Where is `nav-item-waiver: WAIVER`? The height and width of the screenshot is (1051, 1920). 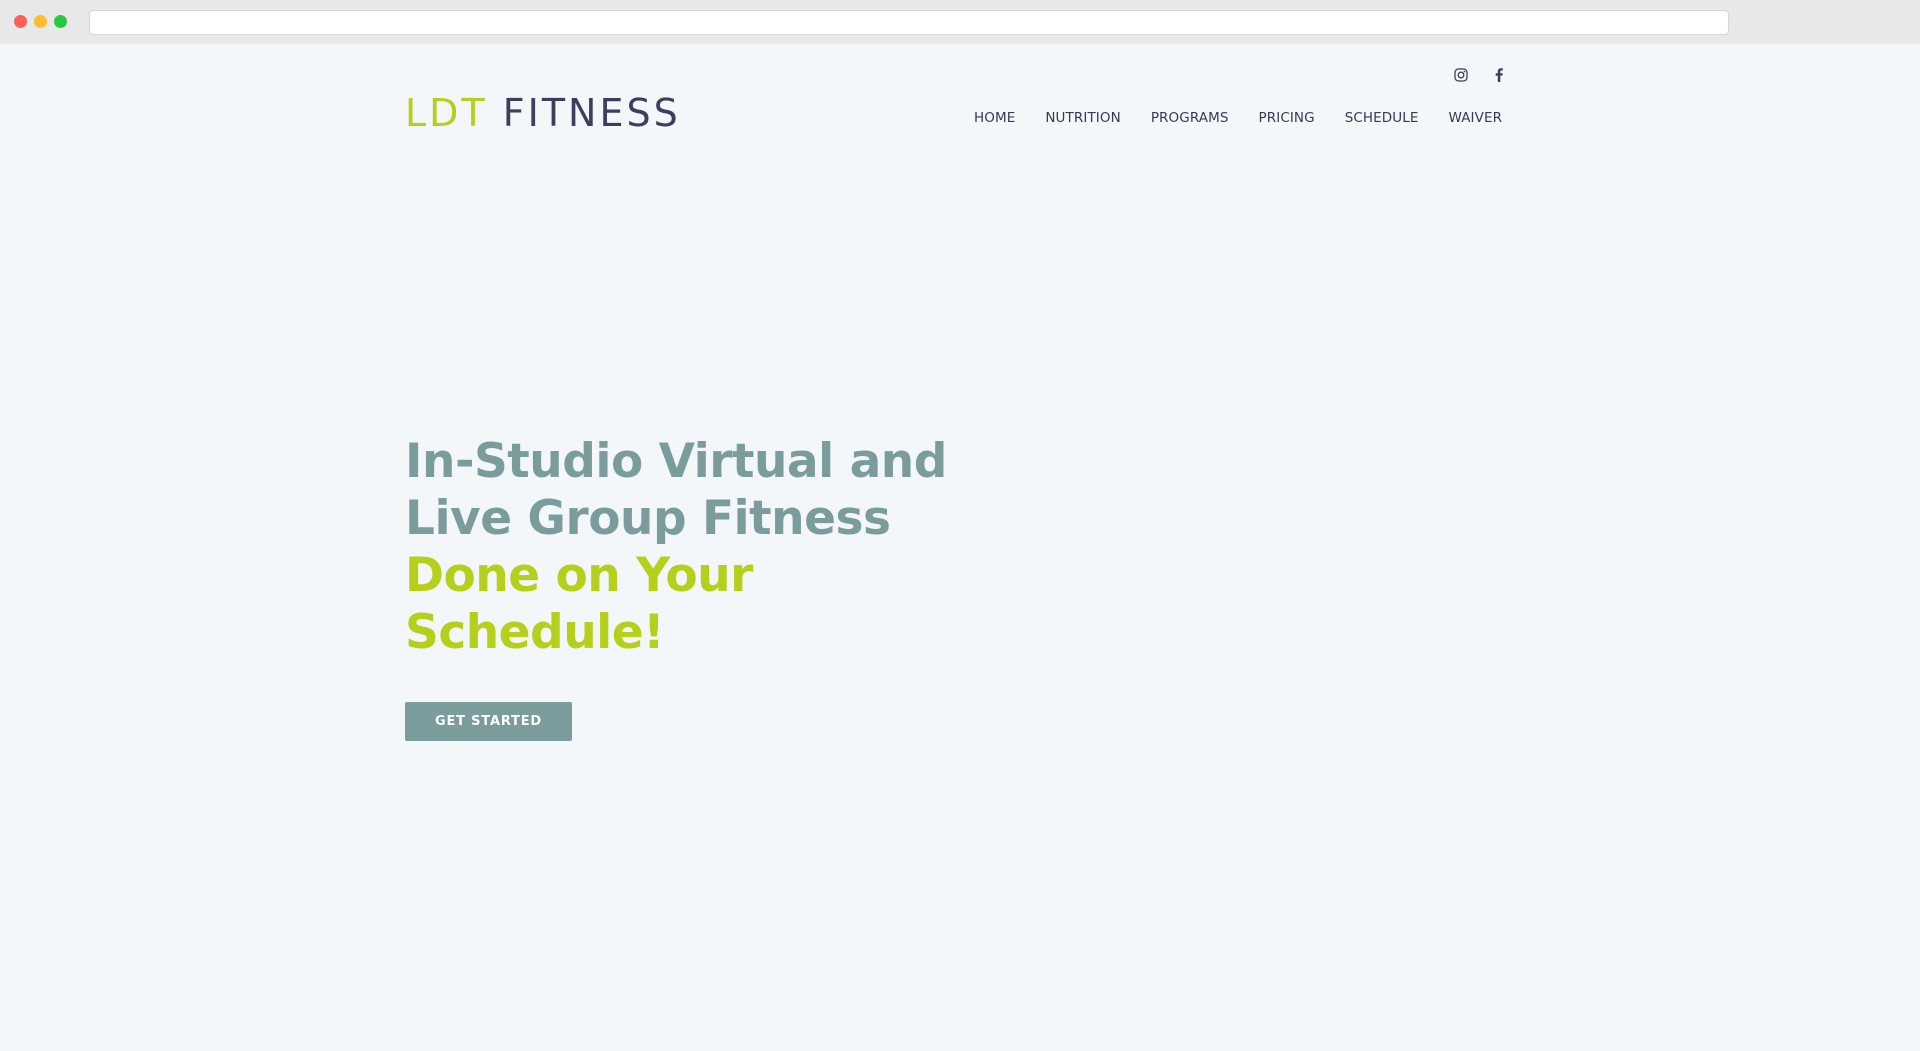 nav-item-waiver: WAIVER is located at coordinates (1476, 118).